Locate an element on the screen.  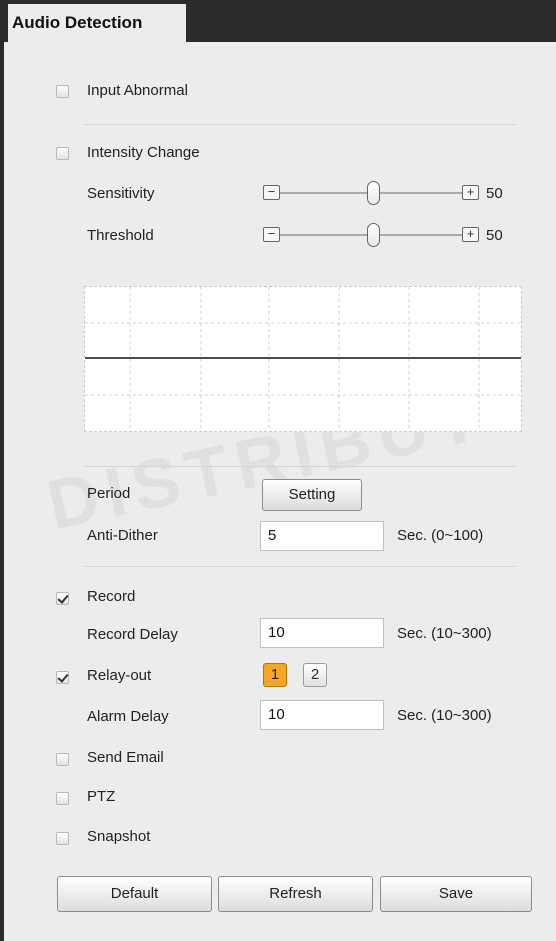
ptz-label: PTZ is located at coordinates (101, 796).